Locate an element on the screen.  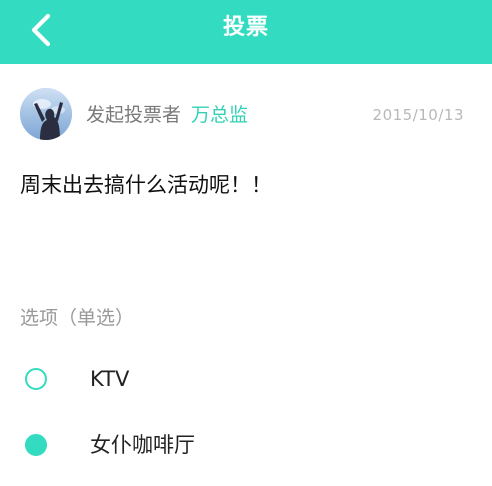
top-bar: 投票 is located at coordinates (246, 32).